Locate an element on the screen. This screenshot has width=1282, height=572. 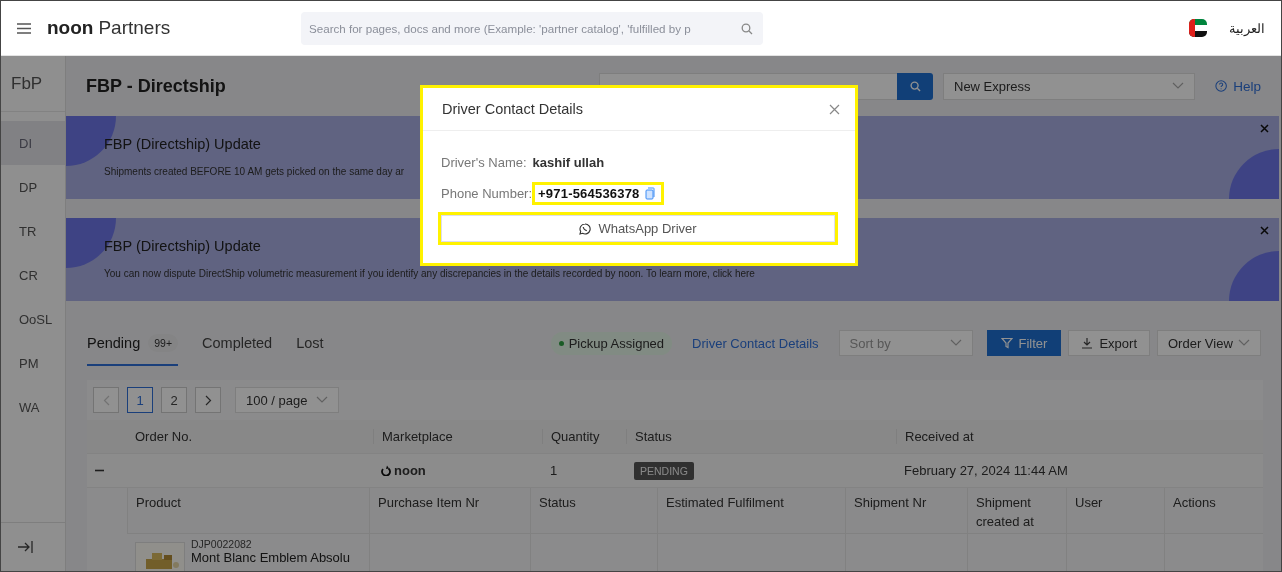
tab: Completed is located at coordinates (237, 343).